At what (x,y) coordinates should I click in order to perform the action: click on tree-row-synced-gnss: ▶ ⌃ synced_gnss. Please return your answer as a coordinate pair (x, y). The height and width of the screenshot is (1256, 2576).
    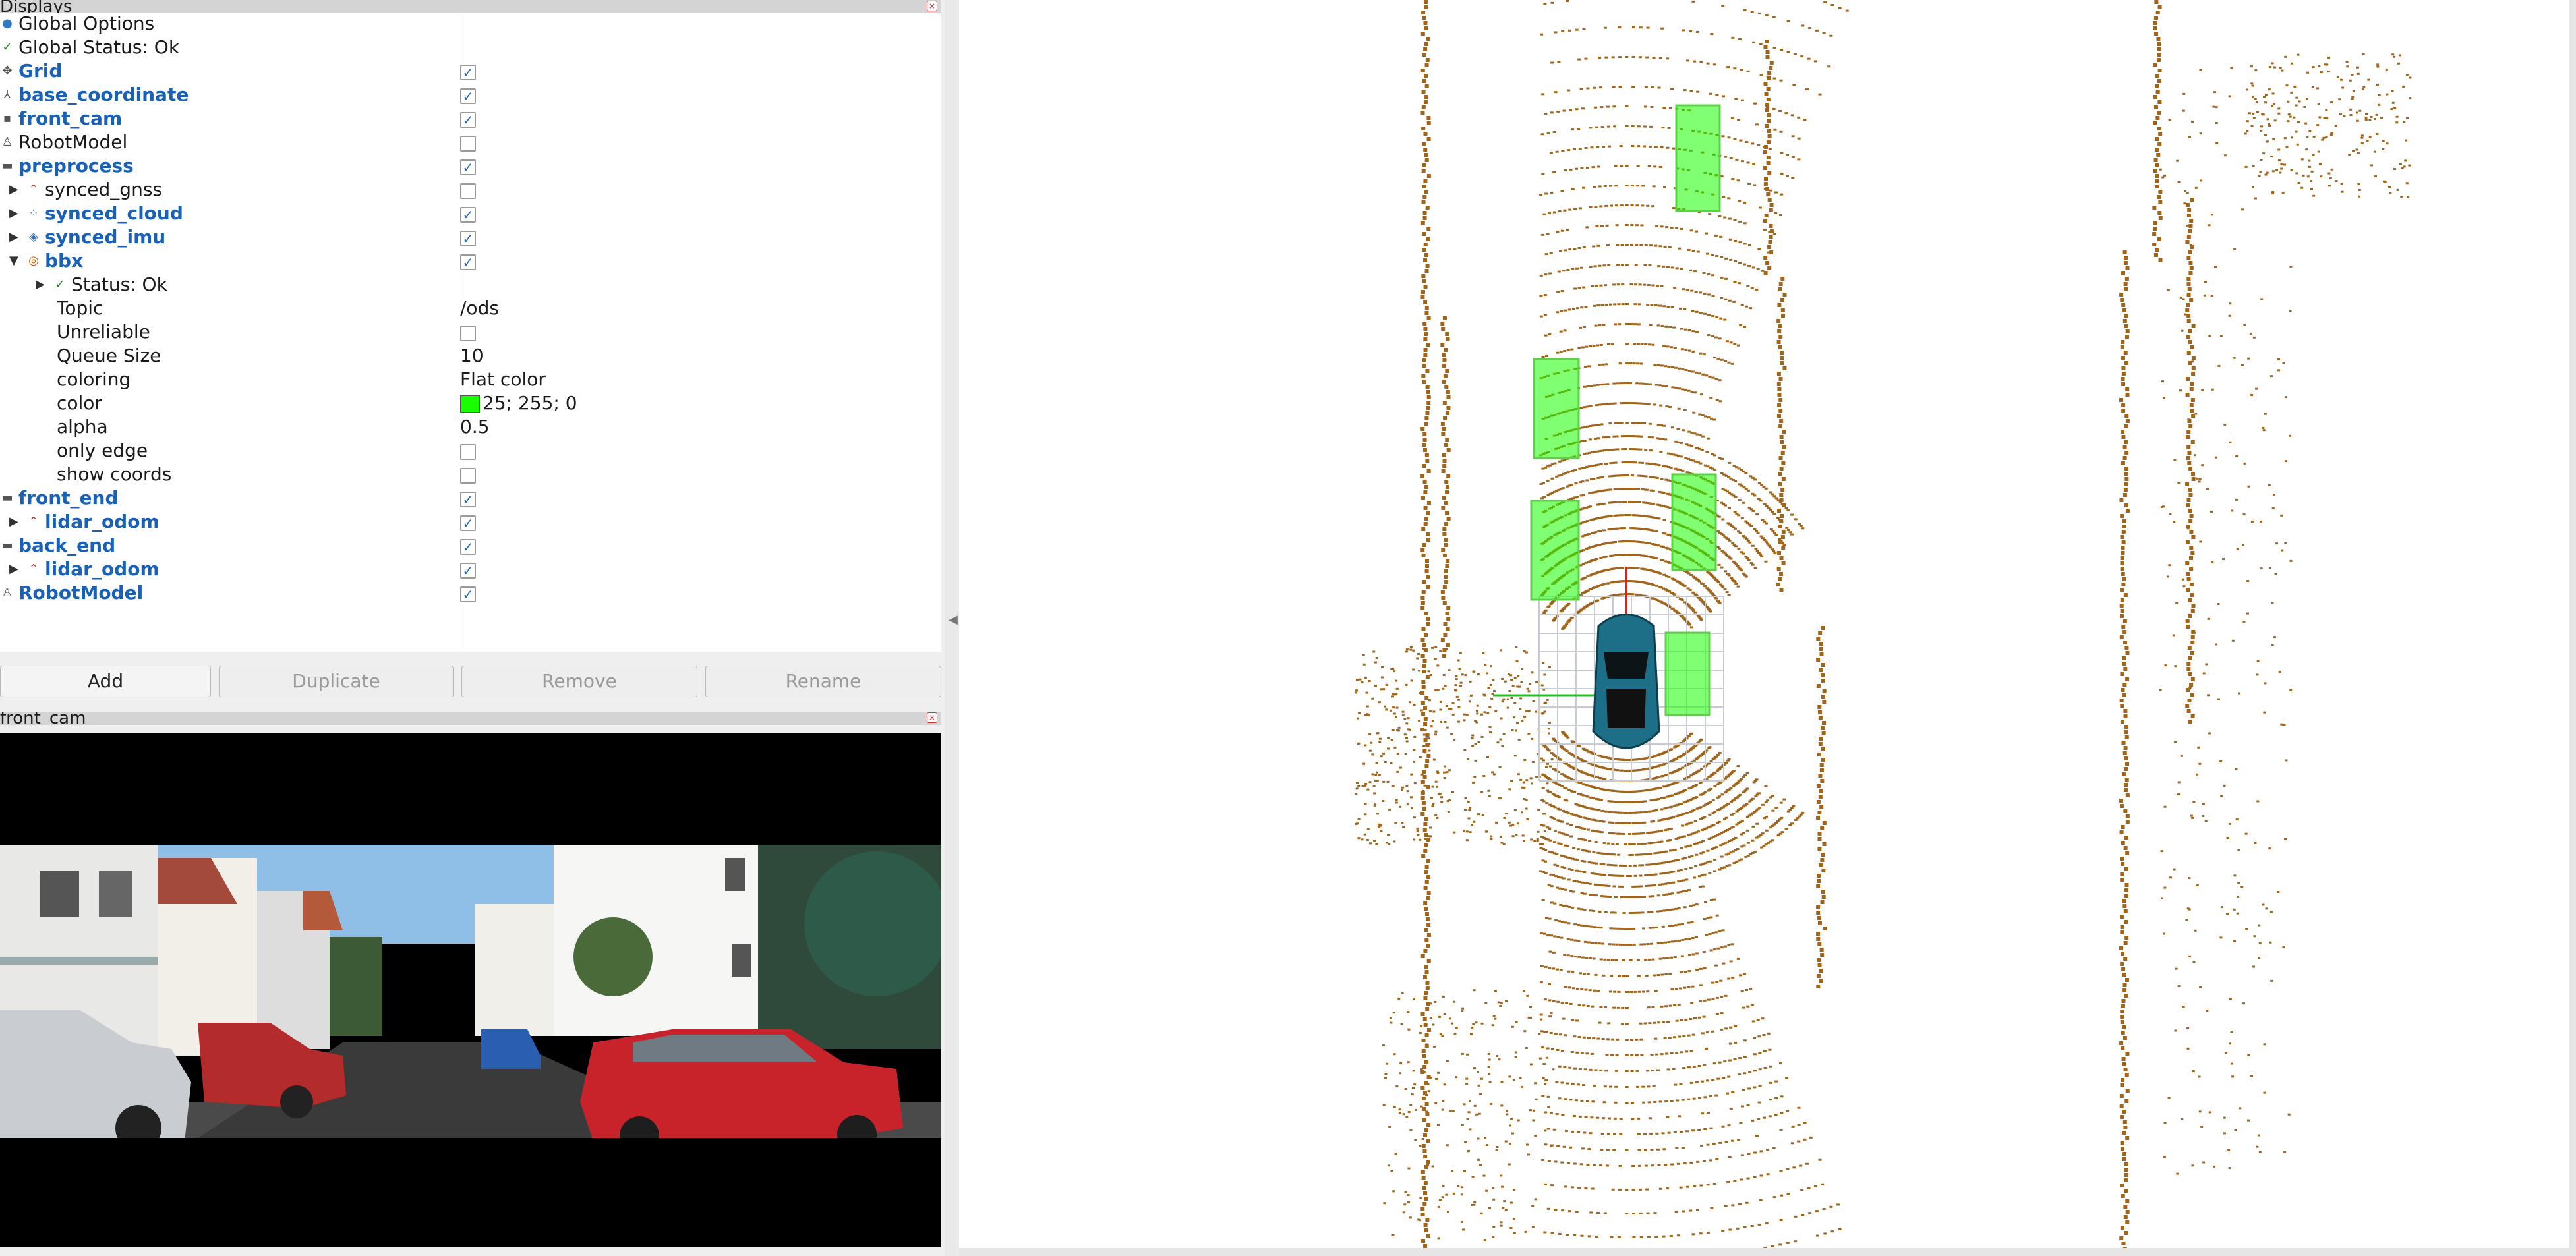
    Looking at the image, I should click on (470, 190).